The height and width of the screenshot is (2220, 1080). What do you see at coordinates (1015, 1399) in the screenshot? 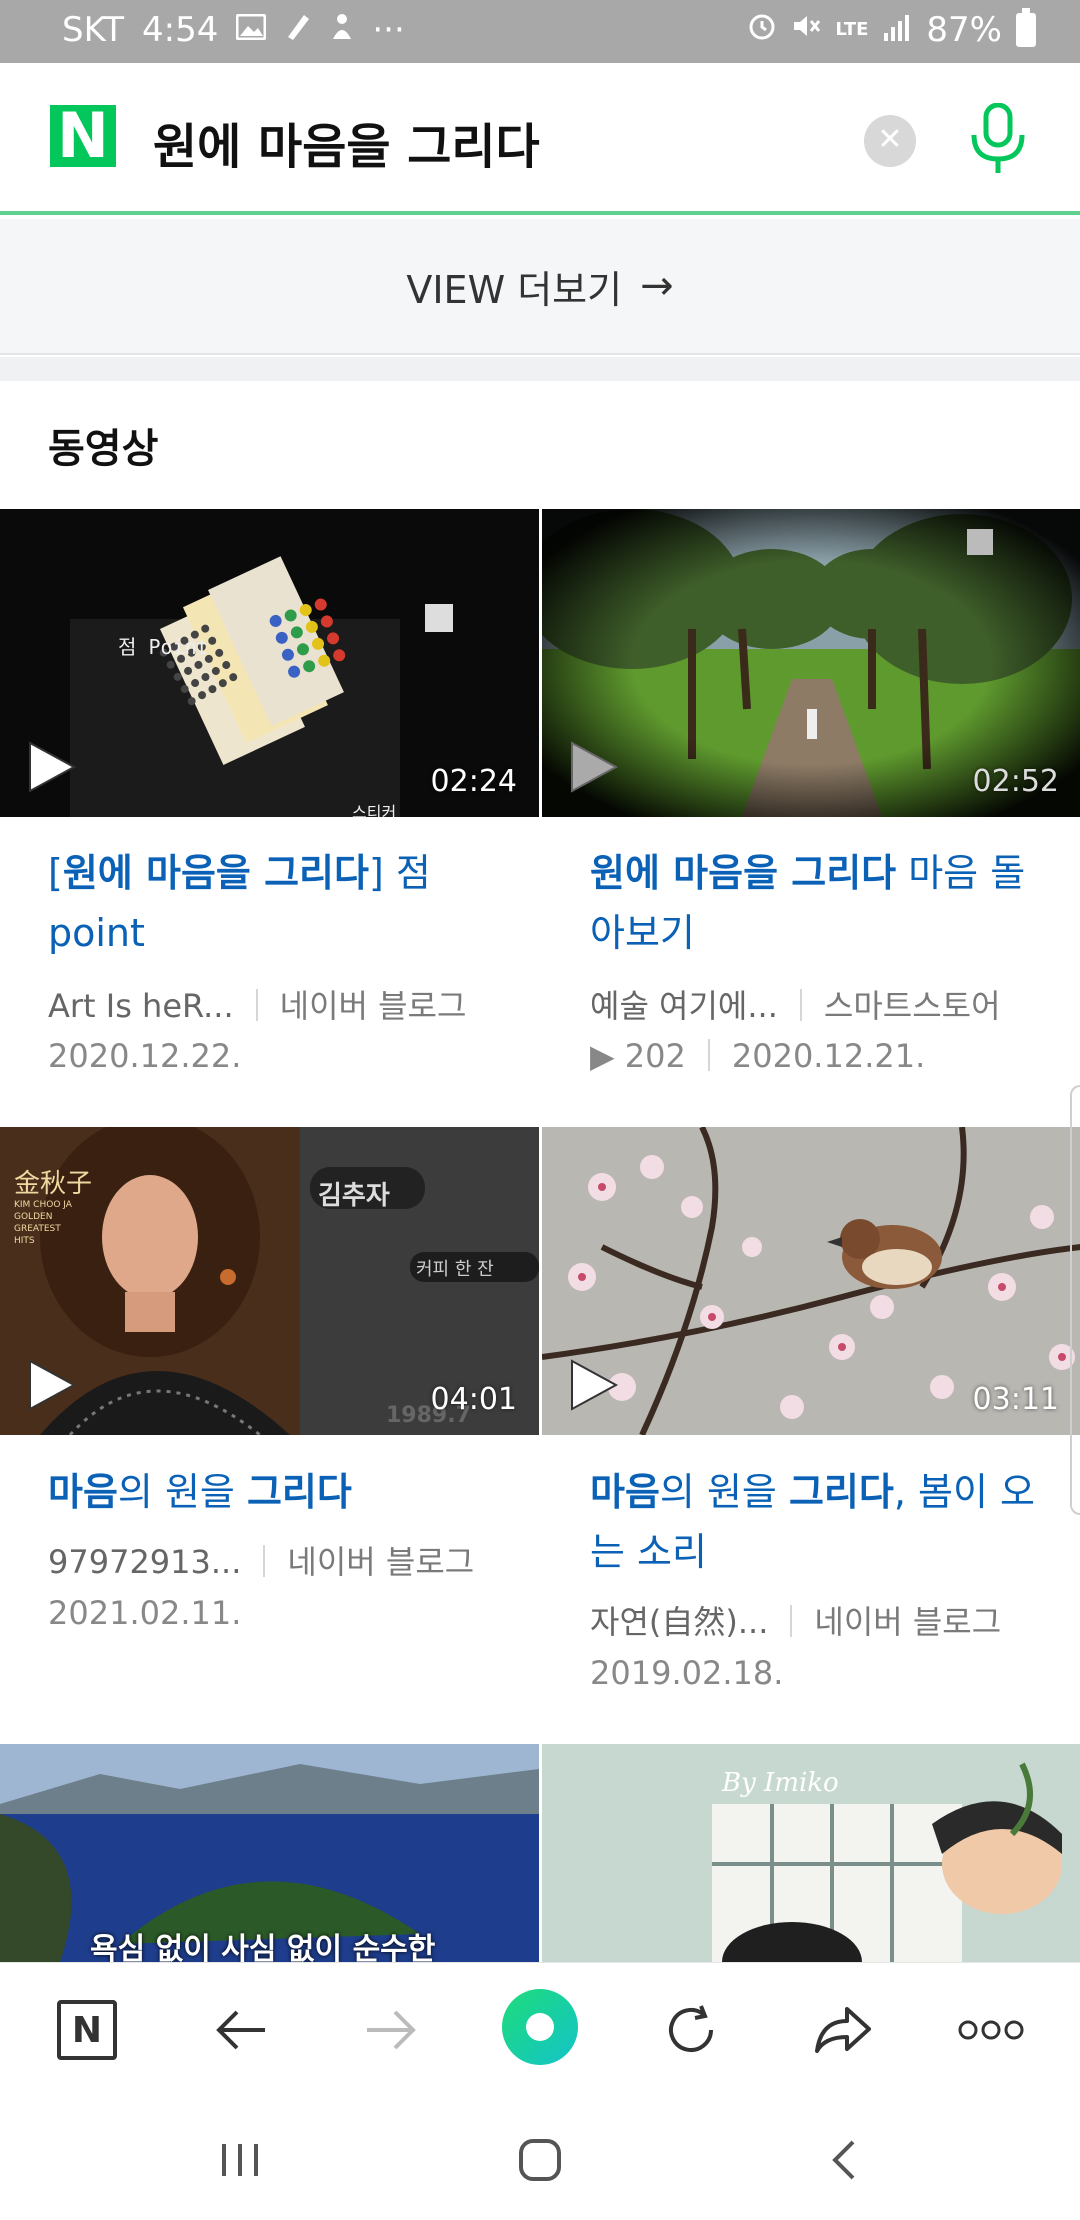
I see `video-duration: 03:11` at bounding box center [1015, 1399].